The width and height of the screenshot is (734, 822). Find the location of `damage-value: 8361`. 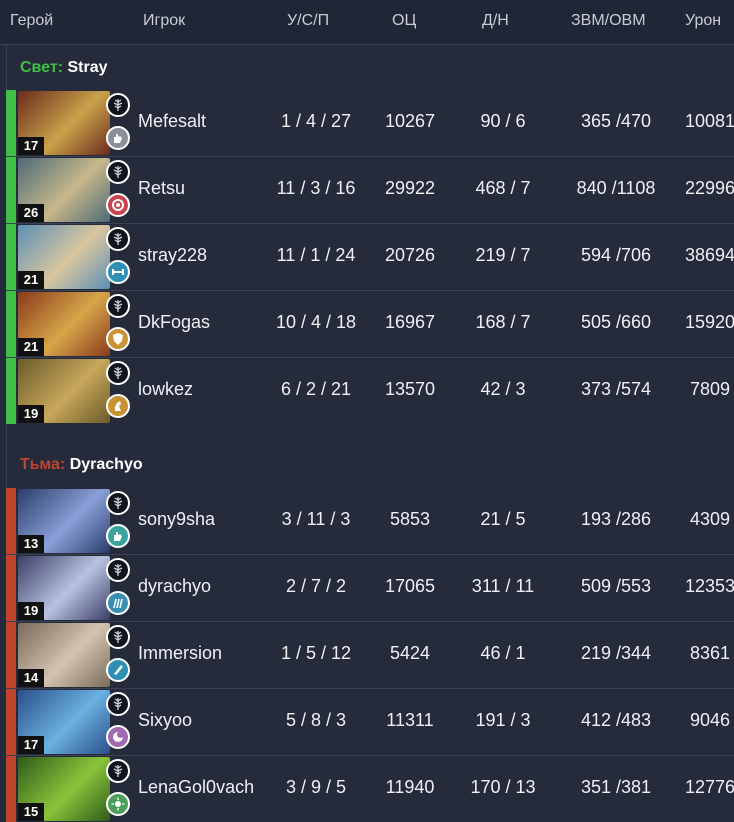

damage-value: 8361 is located at coordinates (710, 653).